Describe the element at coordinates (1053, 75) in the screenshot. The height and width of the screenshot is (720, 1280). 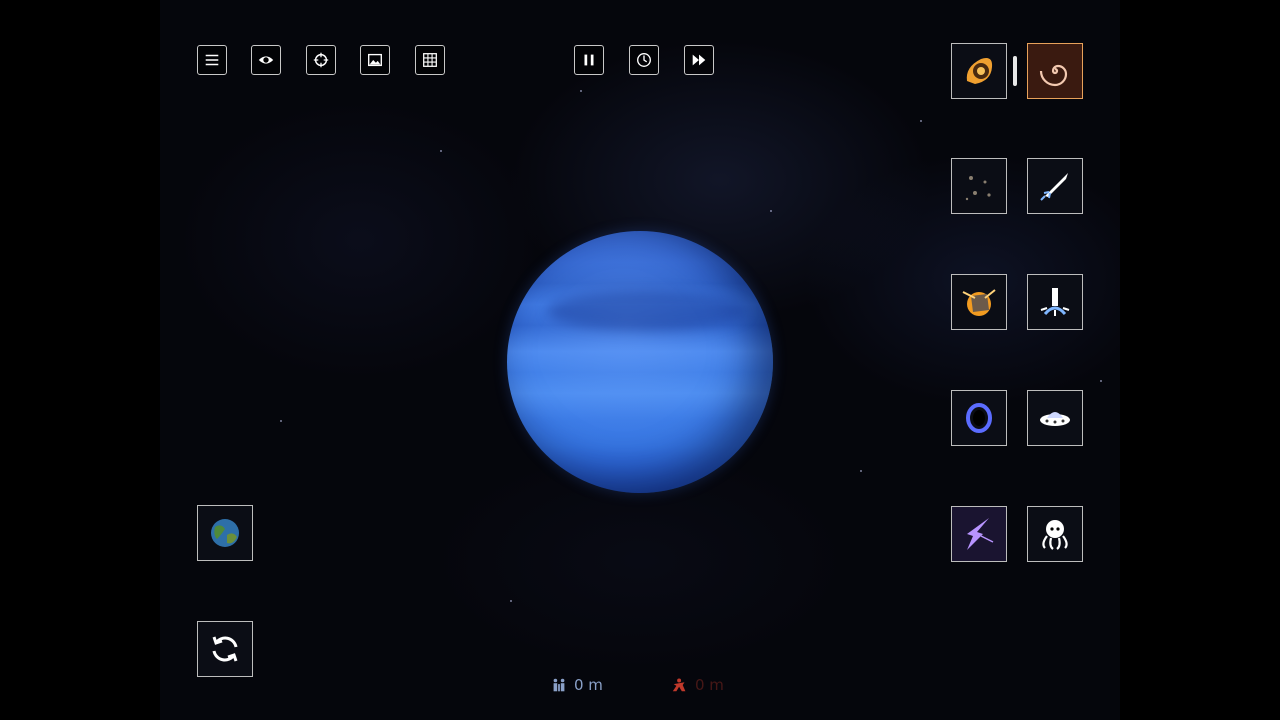
I see `spiral-galaxy-icon` at that location.